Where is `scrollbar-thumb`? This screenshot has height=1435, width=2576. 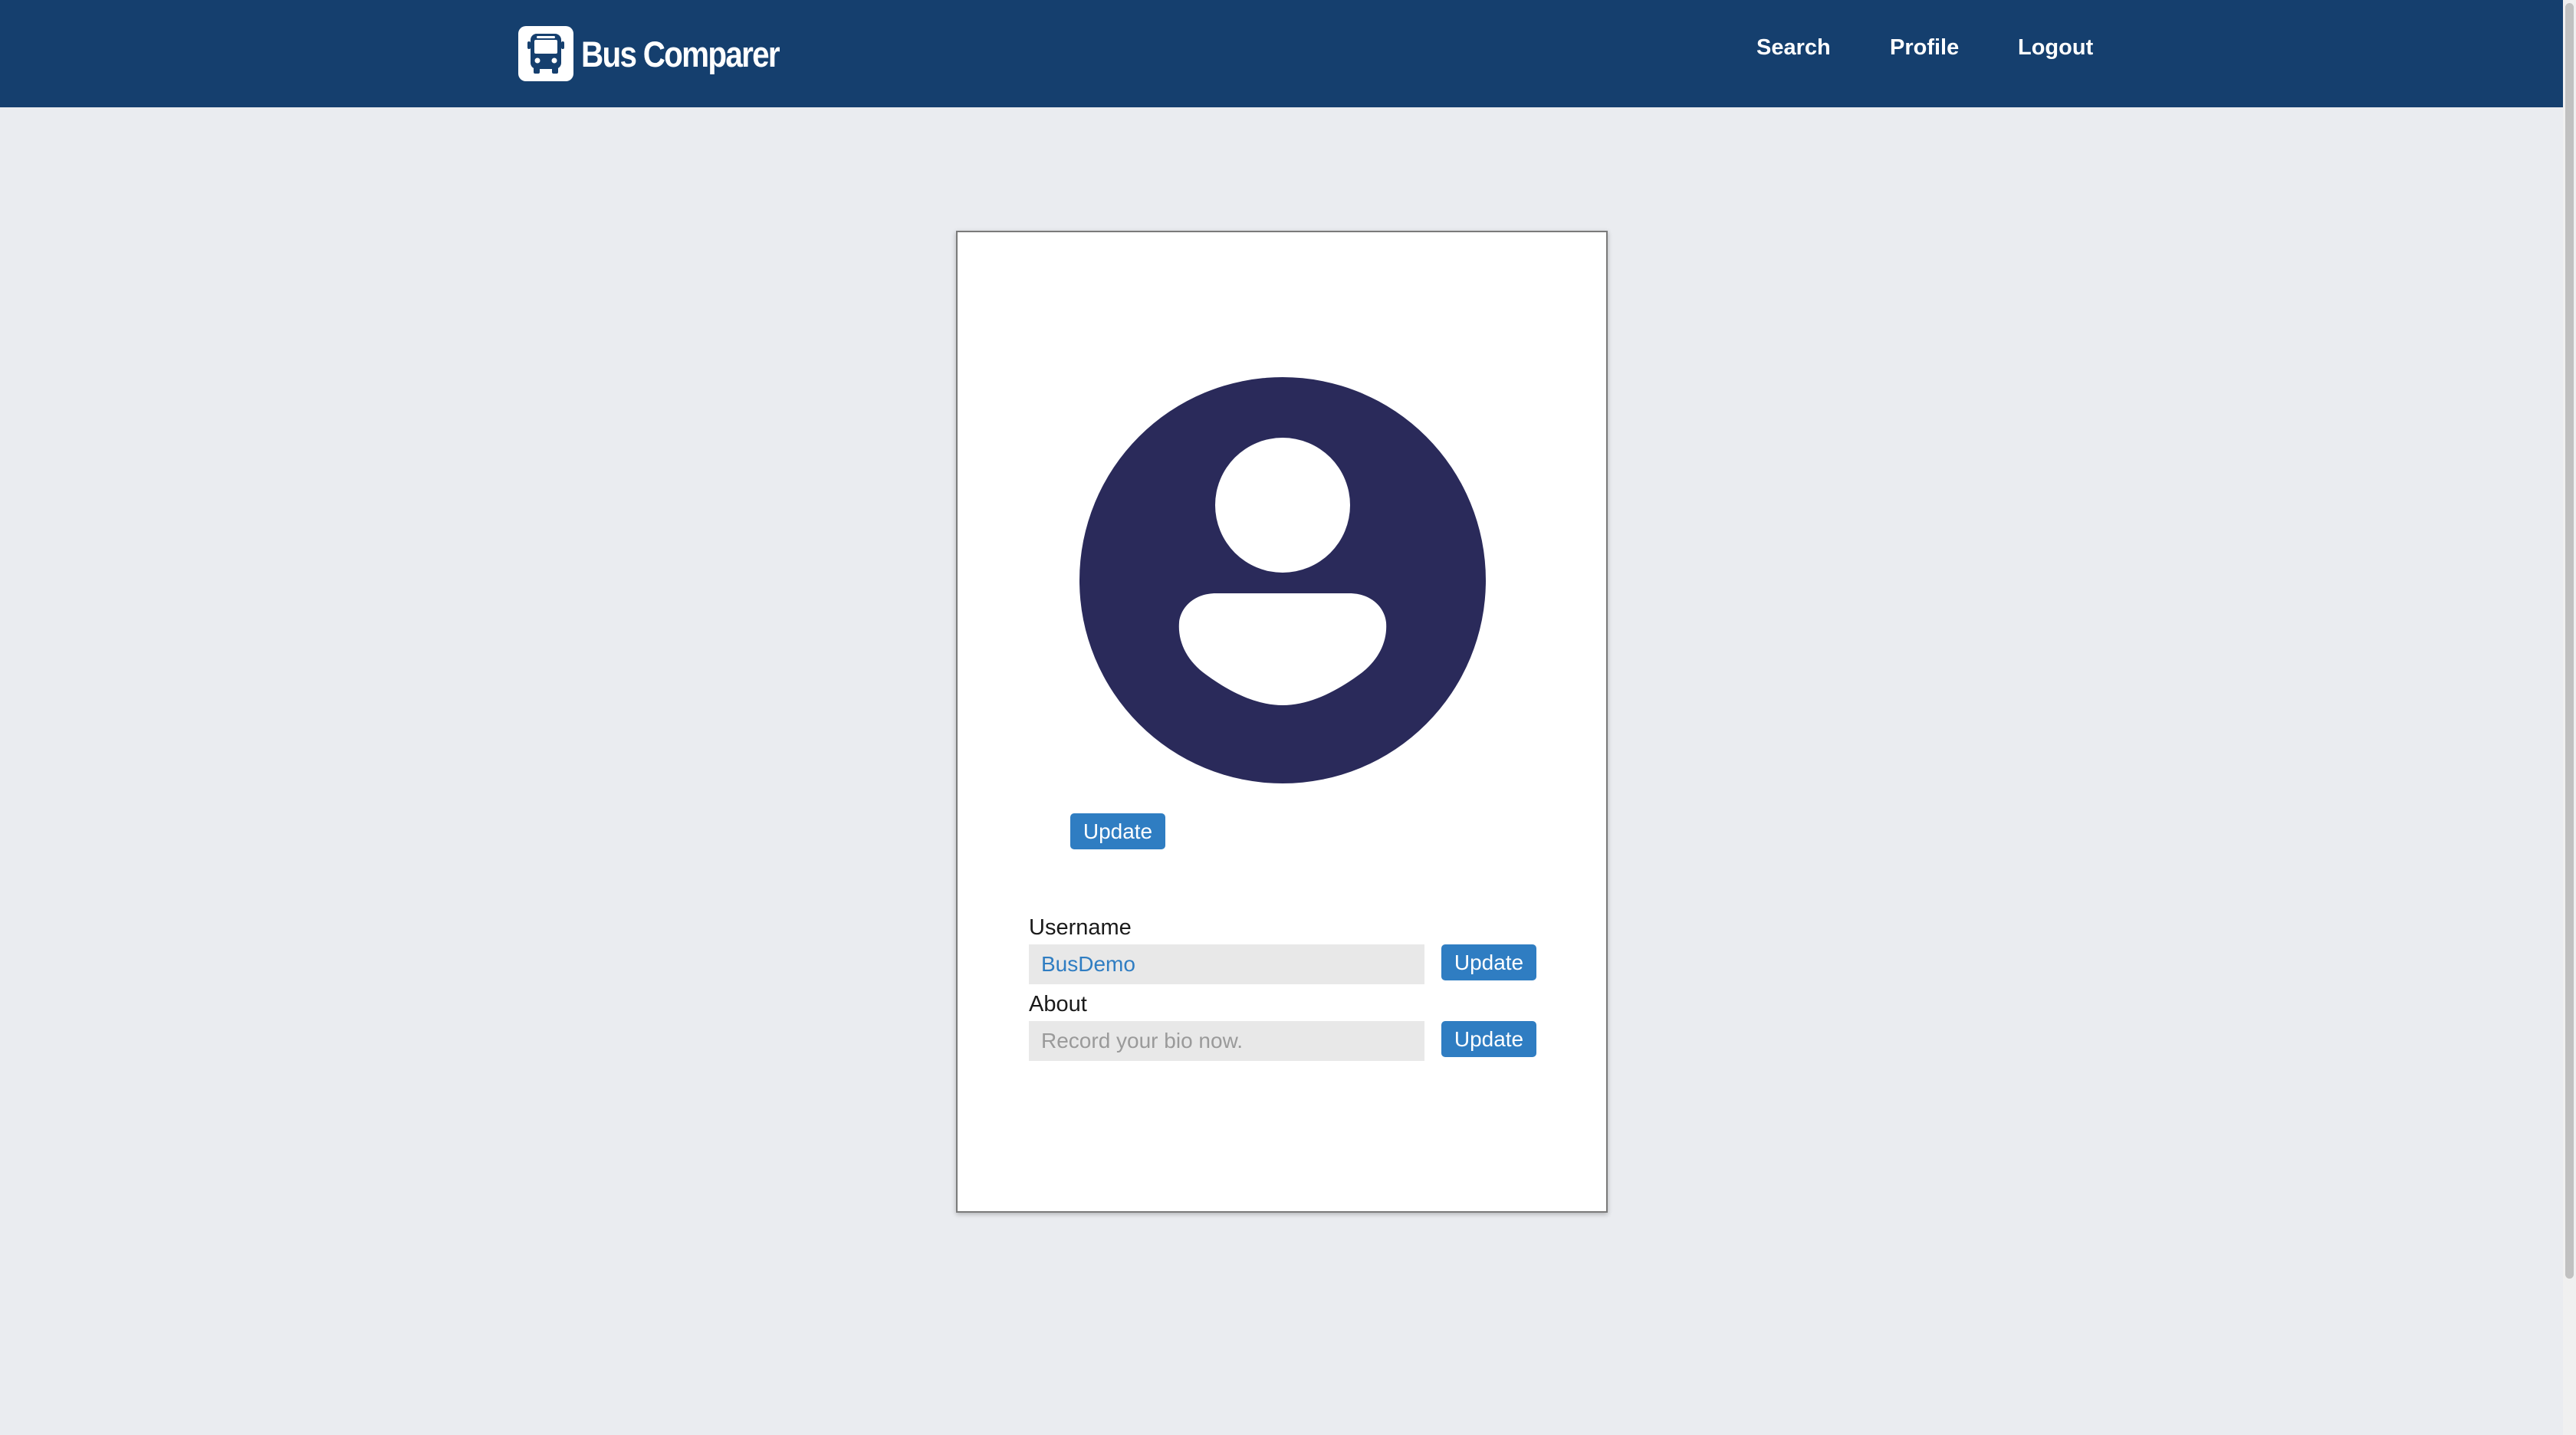
scrollbar-thumb is located at coordinates (2570, 641).